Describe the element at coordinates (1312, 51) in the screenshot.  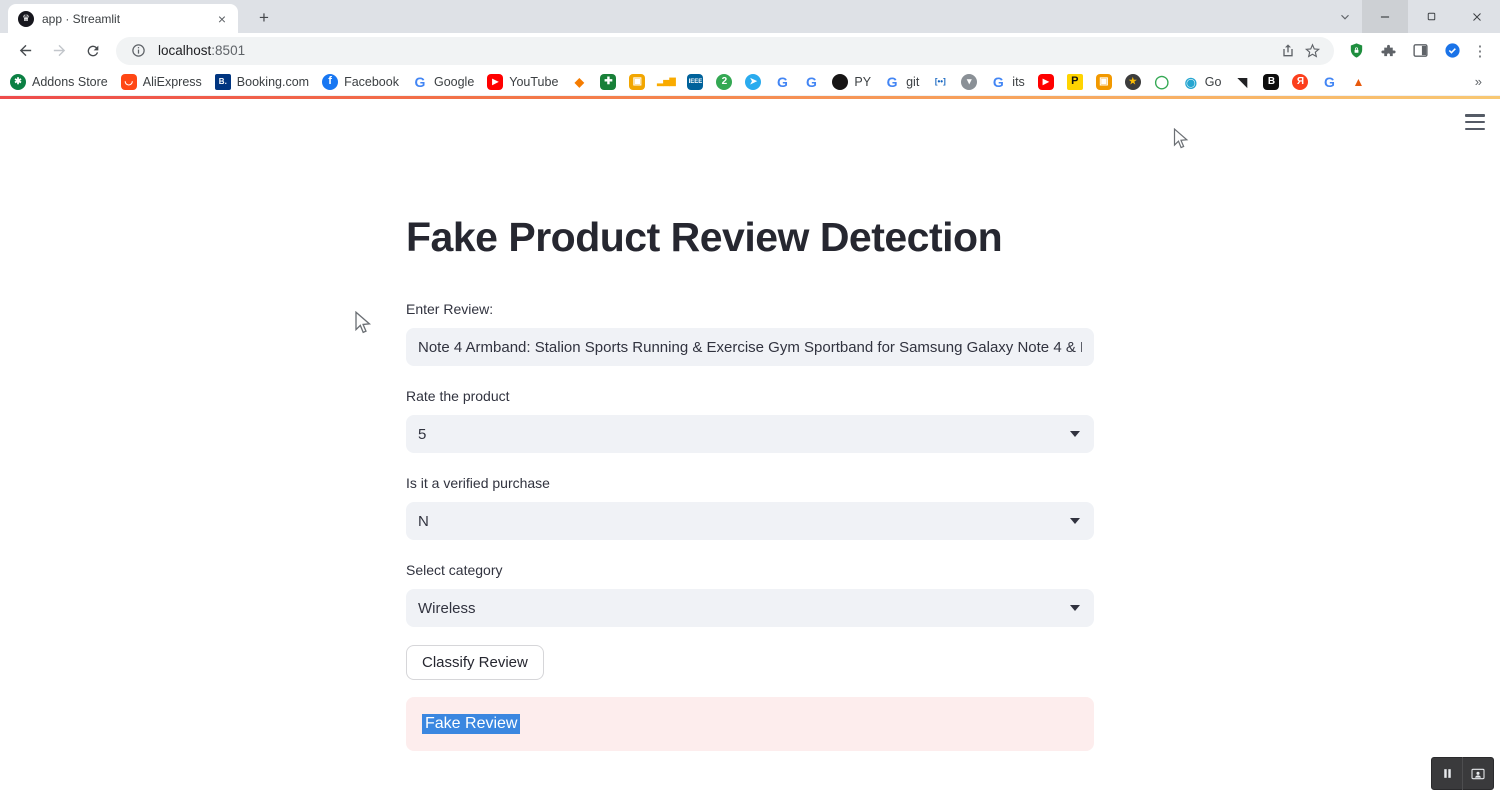
I see `bookmark-star-icon` at that location.